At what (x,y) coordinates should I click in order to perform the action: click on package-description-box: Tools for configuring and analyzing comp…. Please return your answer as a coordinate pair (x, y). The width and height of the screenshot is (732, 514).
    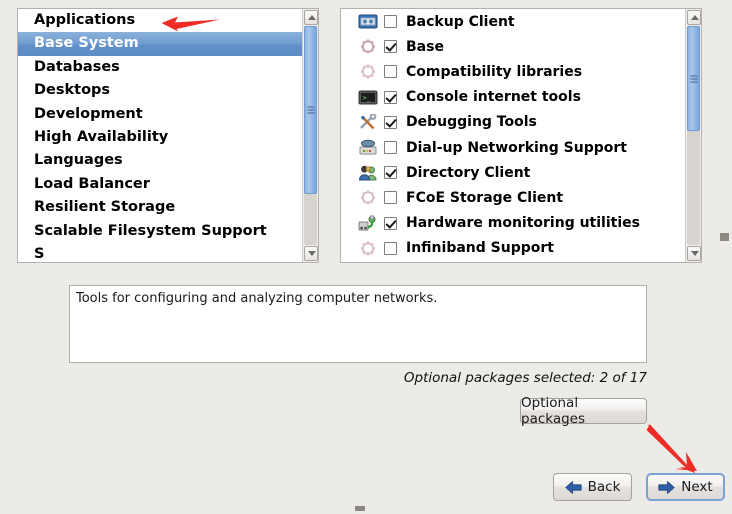
    Looking at the image, I should click on (358, 324).